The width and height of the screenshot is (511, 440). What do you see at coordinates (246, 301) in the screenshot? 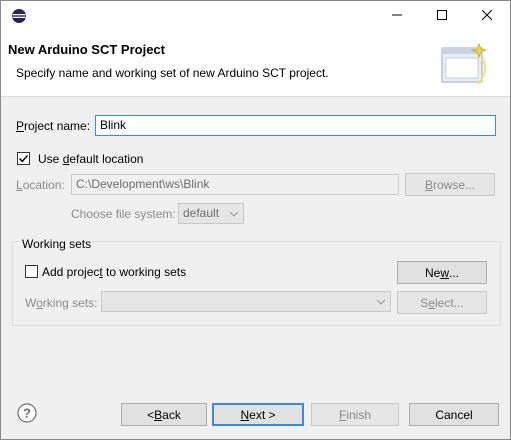
I see `working-sets-select` at bounding box center [246, 301].